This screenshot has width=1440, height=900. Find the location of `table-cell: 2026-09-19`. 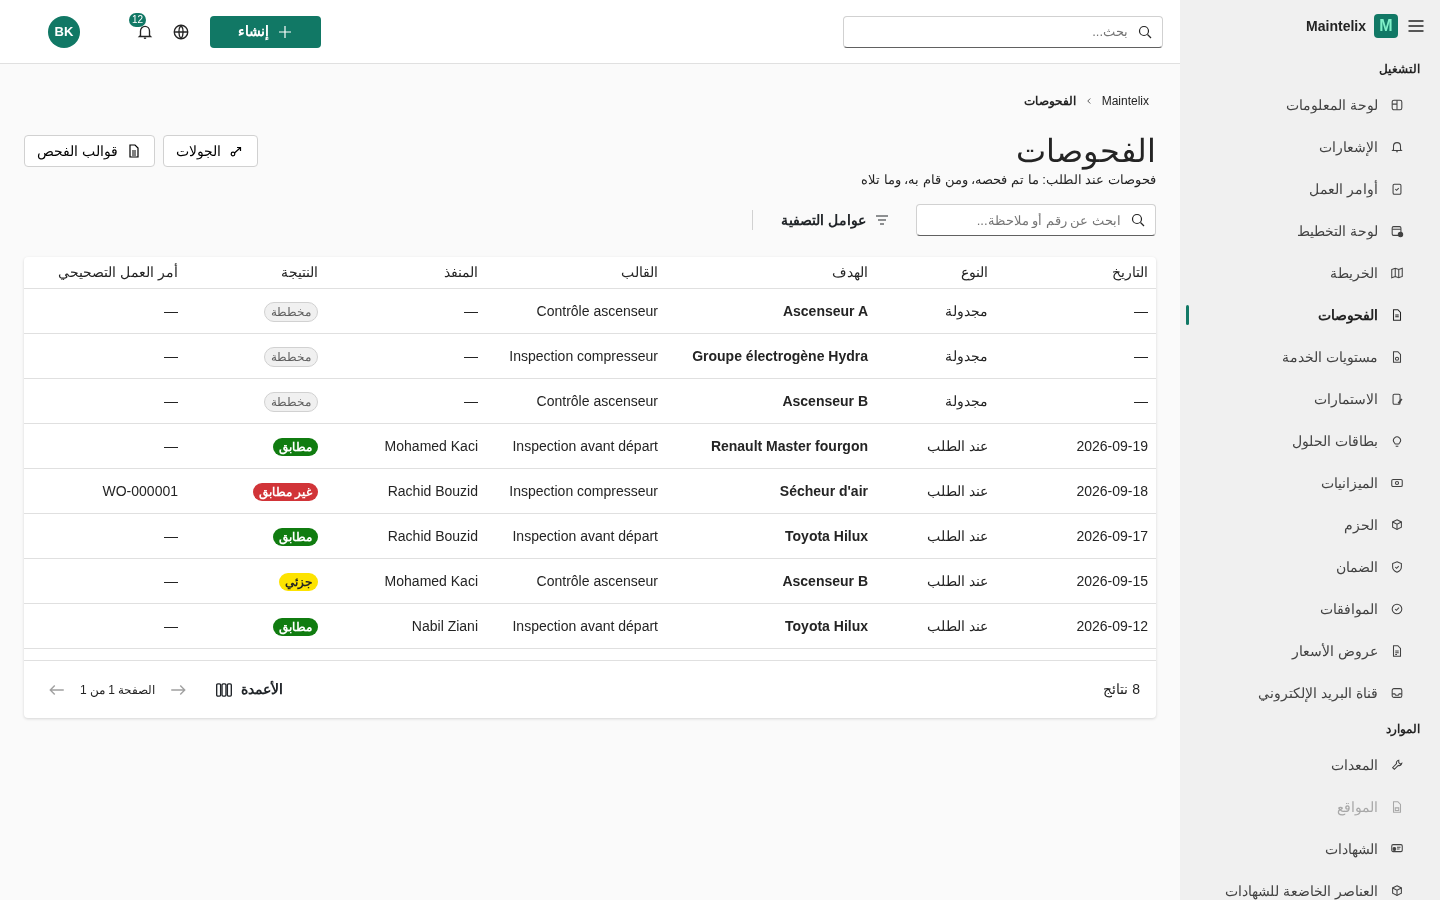

table-cell: 2026-09-19 is located at coordinates (1076, 446).